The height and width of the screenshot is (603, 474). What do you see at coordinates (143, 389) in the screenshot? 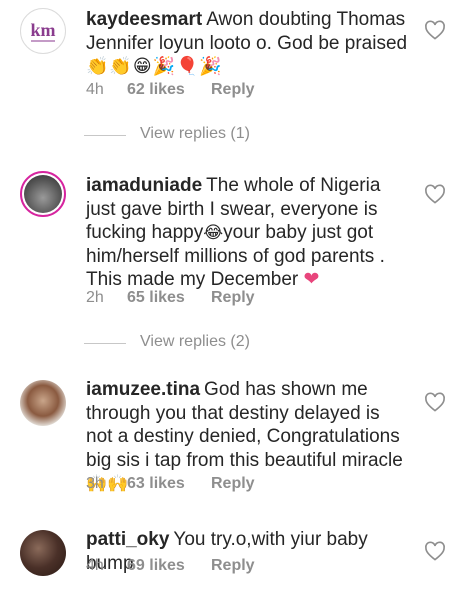
I see `username: iamuzee.tina` at bounding box center [143, 389].